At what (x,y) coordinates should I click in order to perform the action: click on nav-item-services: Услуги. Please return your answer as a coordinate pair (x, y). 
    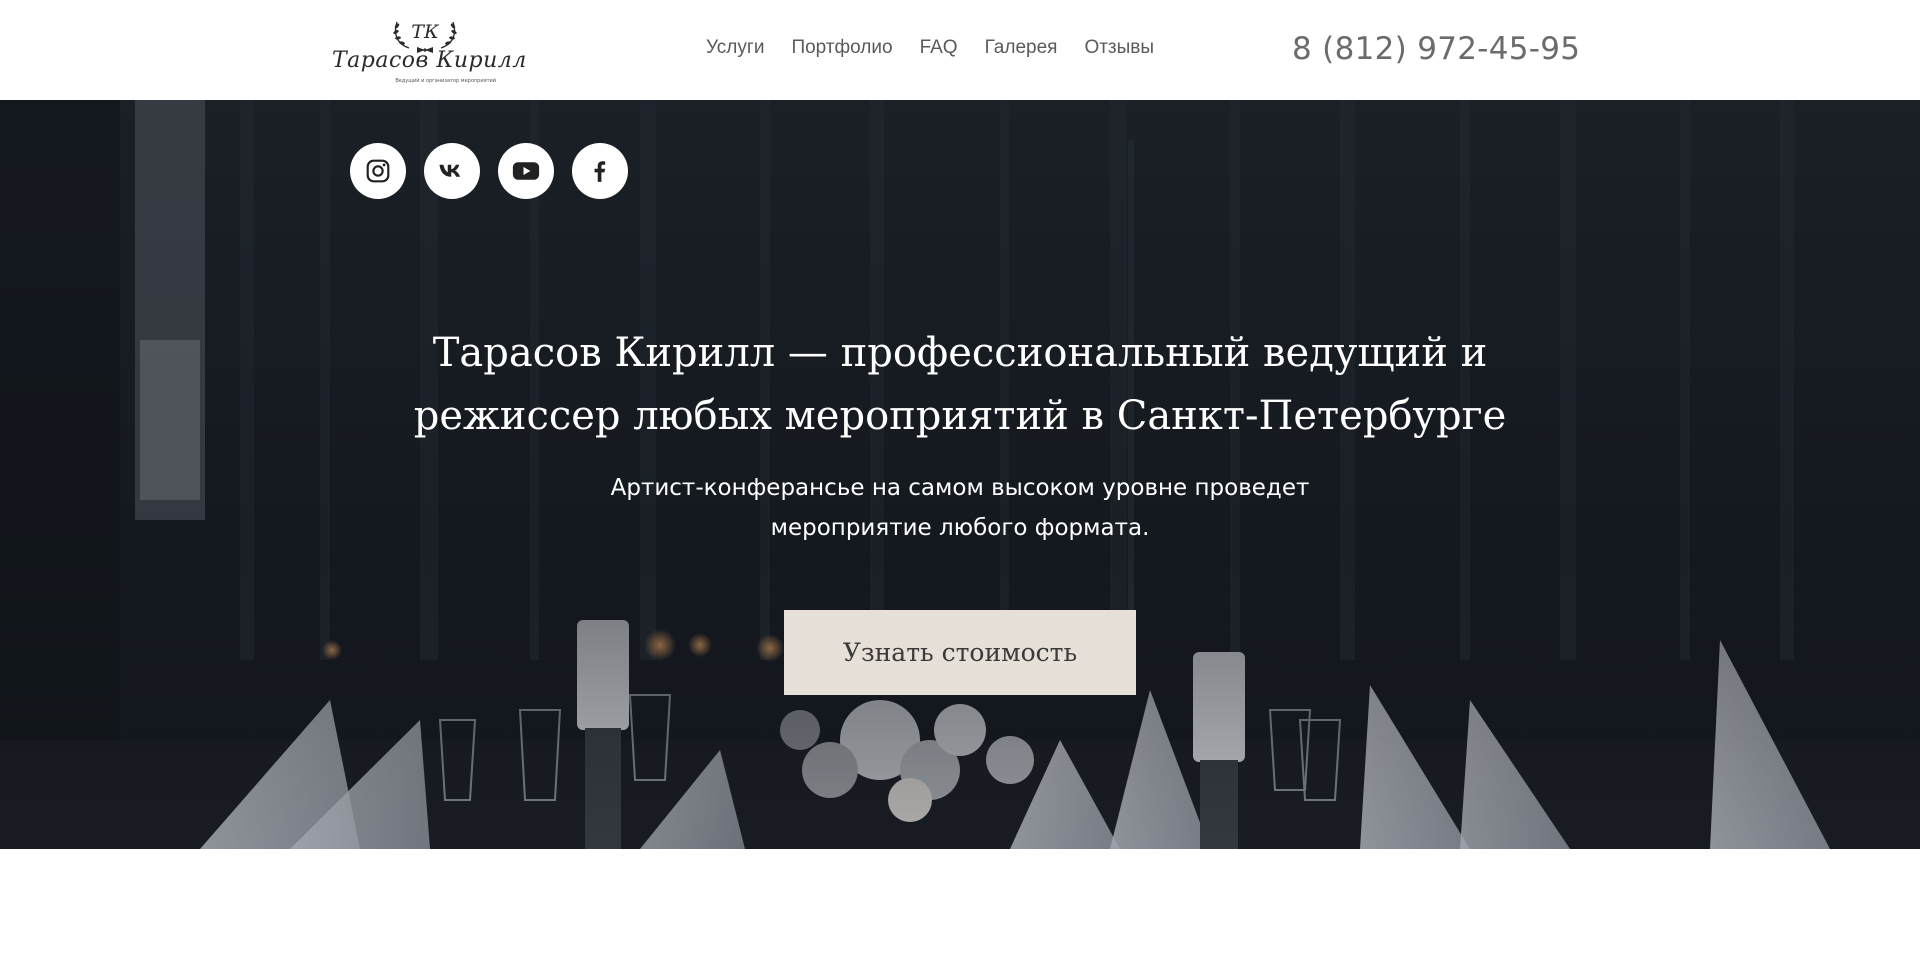
    Looking at the image, I should click on (735, 48).